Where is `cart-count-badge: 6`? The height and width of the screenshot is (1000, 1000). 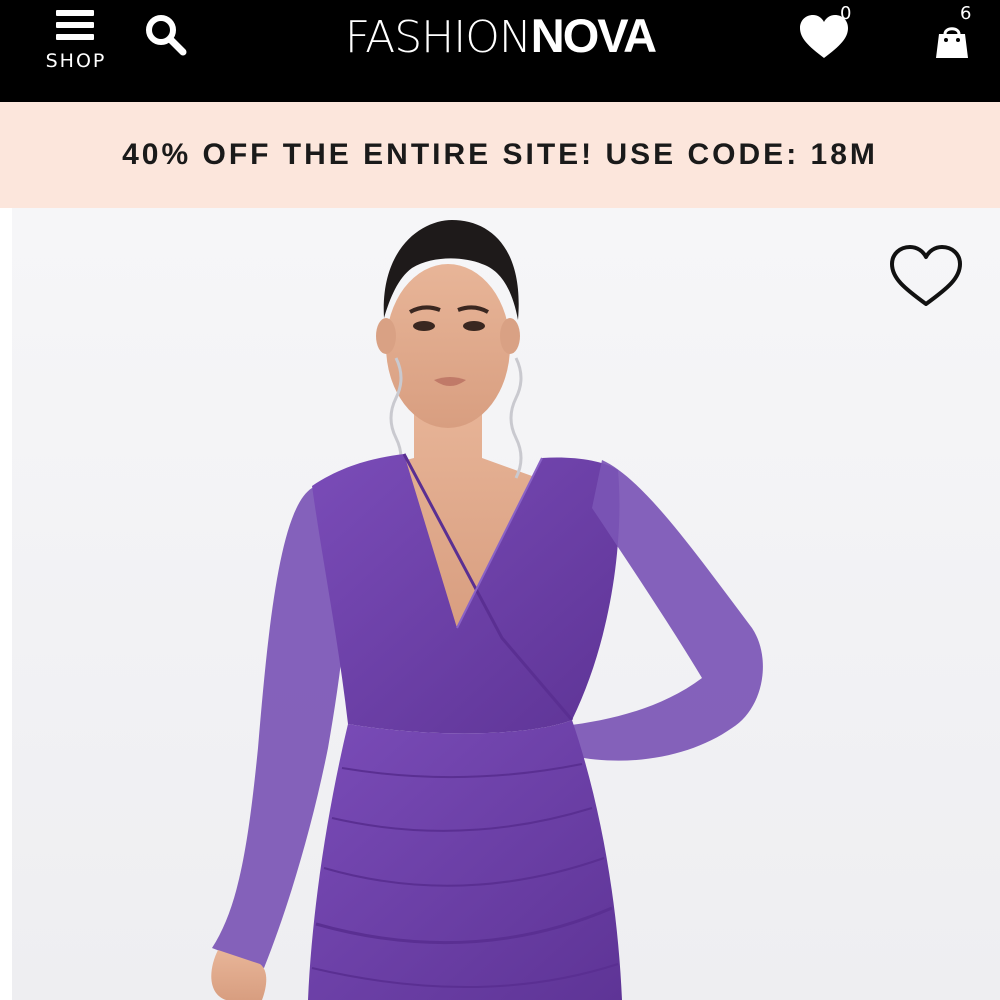
cart-count-badge: 6 is located at coordinates (966, 13).